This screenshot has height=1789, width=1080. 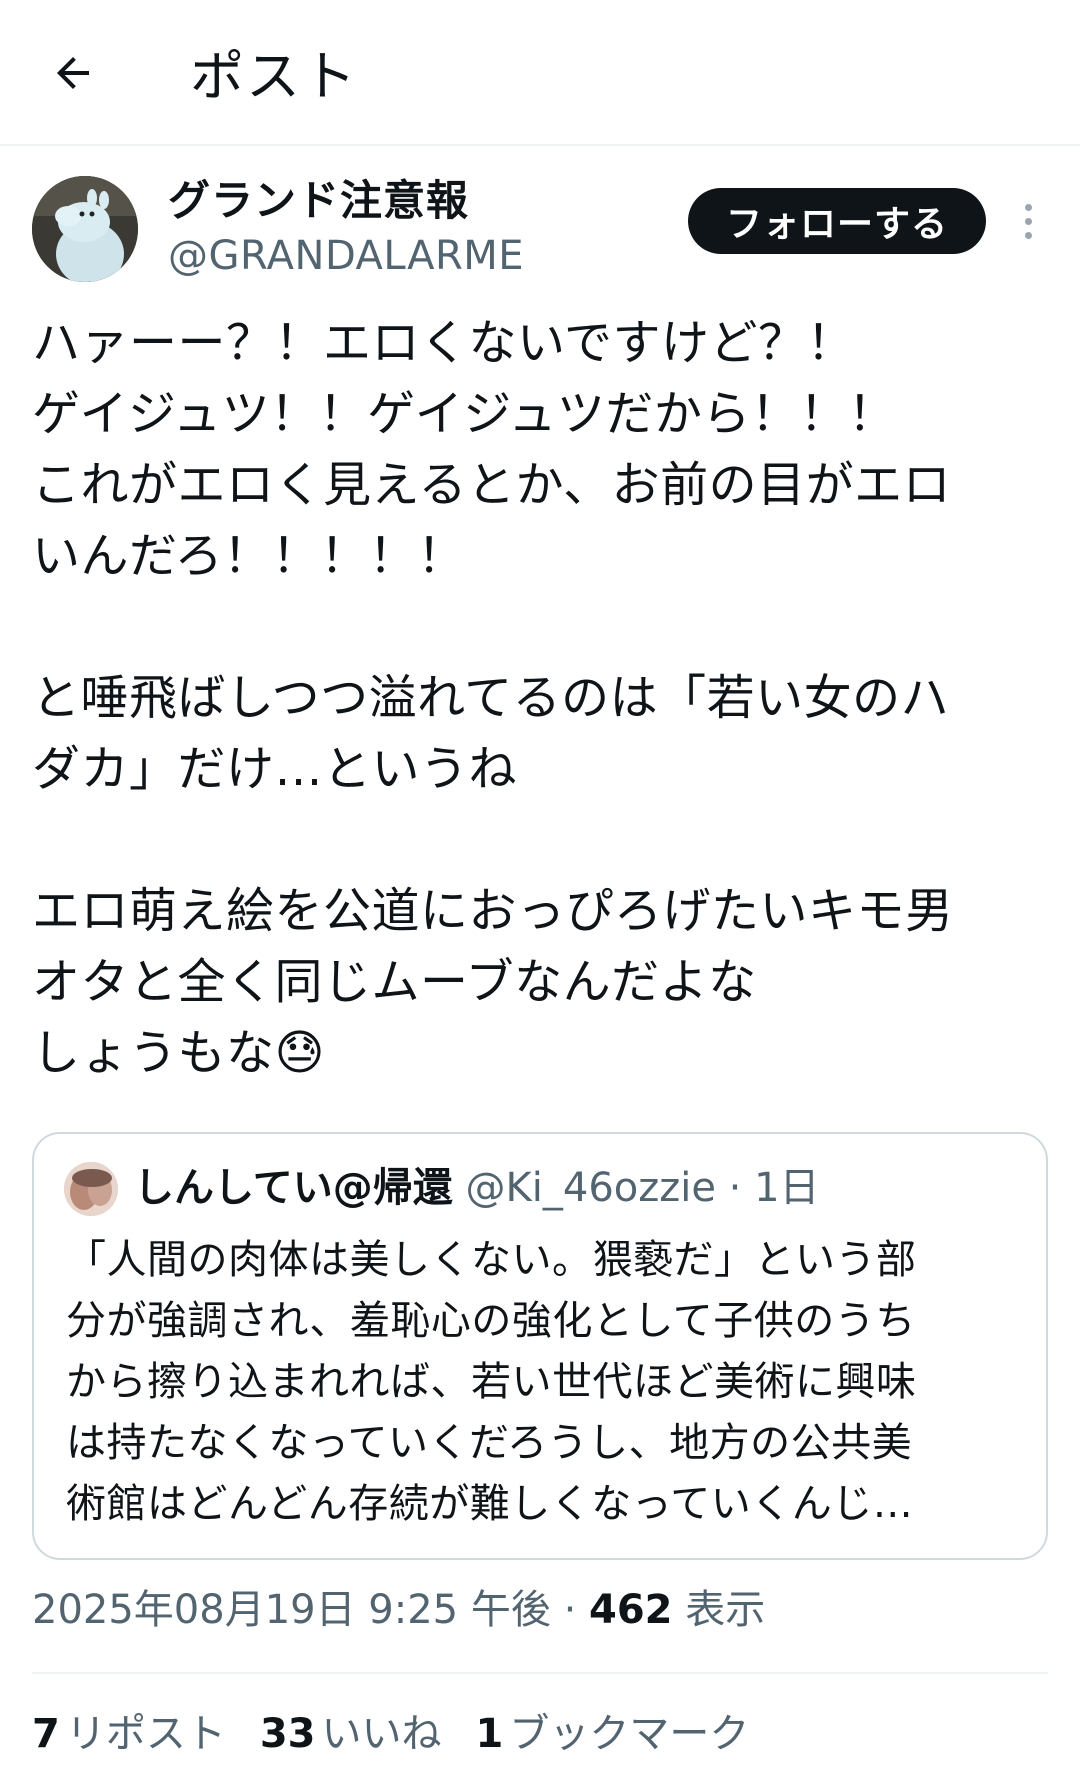 What do you see at coordinates (540, 73) in the screenshot?
I see `top-bar: ポスト` at bounding box center [540, 73].